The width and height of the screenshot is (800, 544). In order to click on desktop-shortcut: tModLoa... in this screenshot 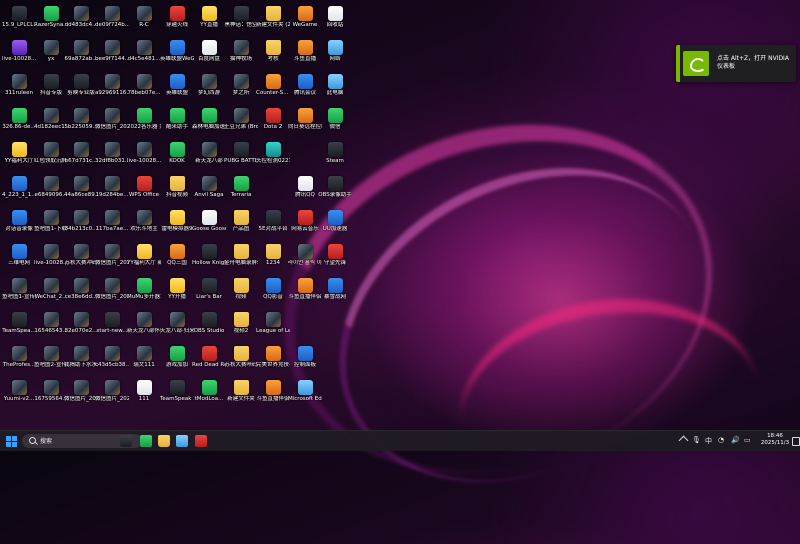, I will do `click(209, 390)`.